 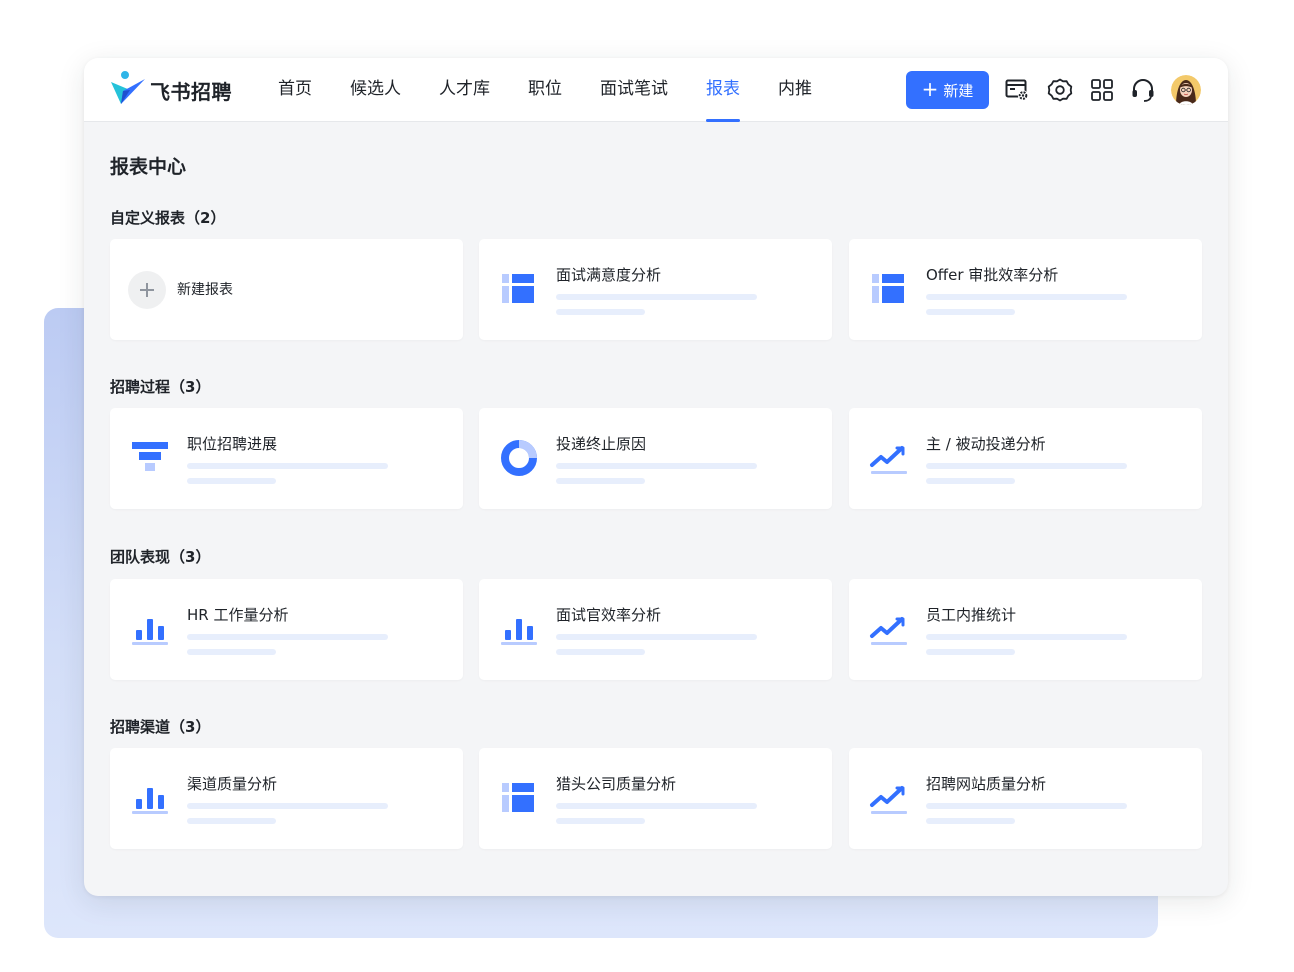 What do you see at coordinates (1143, 90) in the screenshot?
I see `headset-icon` at bounding box center [1143, 90].